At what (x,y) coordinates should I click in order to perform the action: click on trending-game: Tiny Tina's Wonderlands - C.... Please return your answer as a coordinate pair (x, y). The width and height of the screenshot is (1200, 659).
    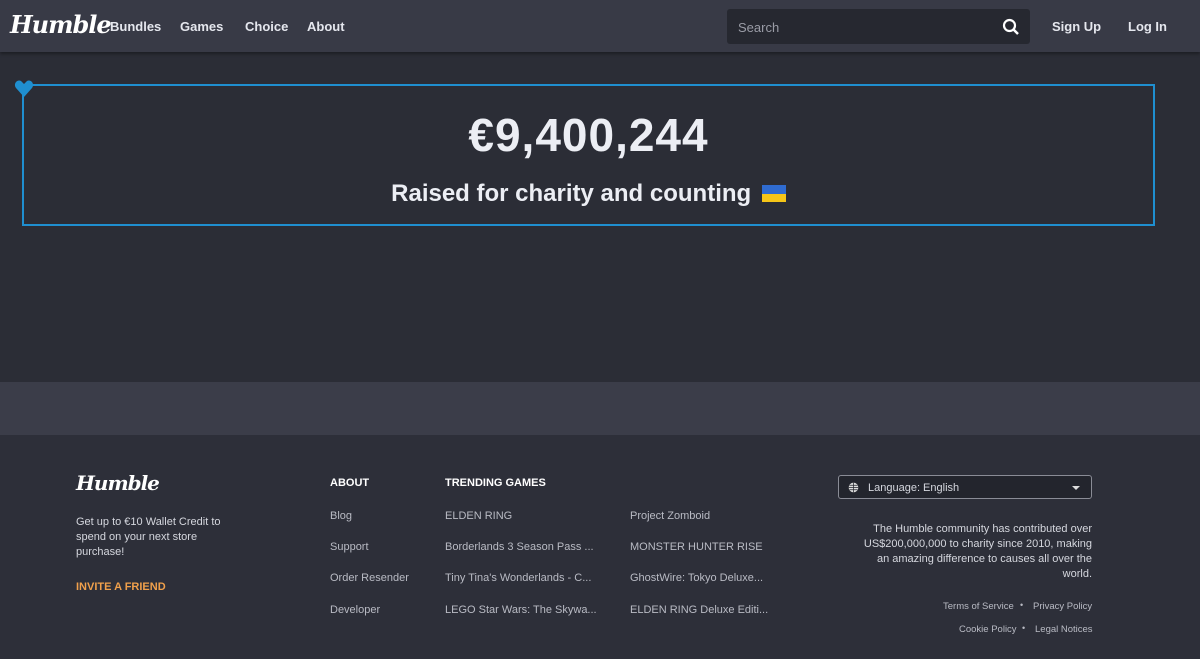
    Looking at the image, I should click on (518, 578).